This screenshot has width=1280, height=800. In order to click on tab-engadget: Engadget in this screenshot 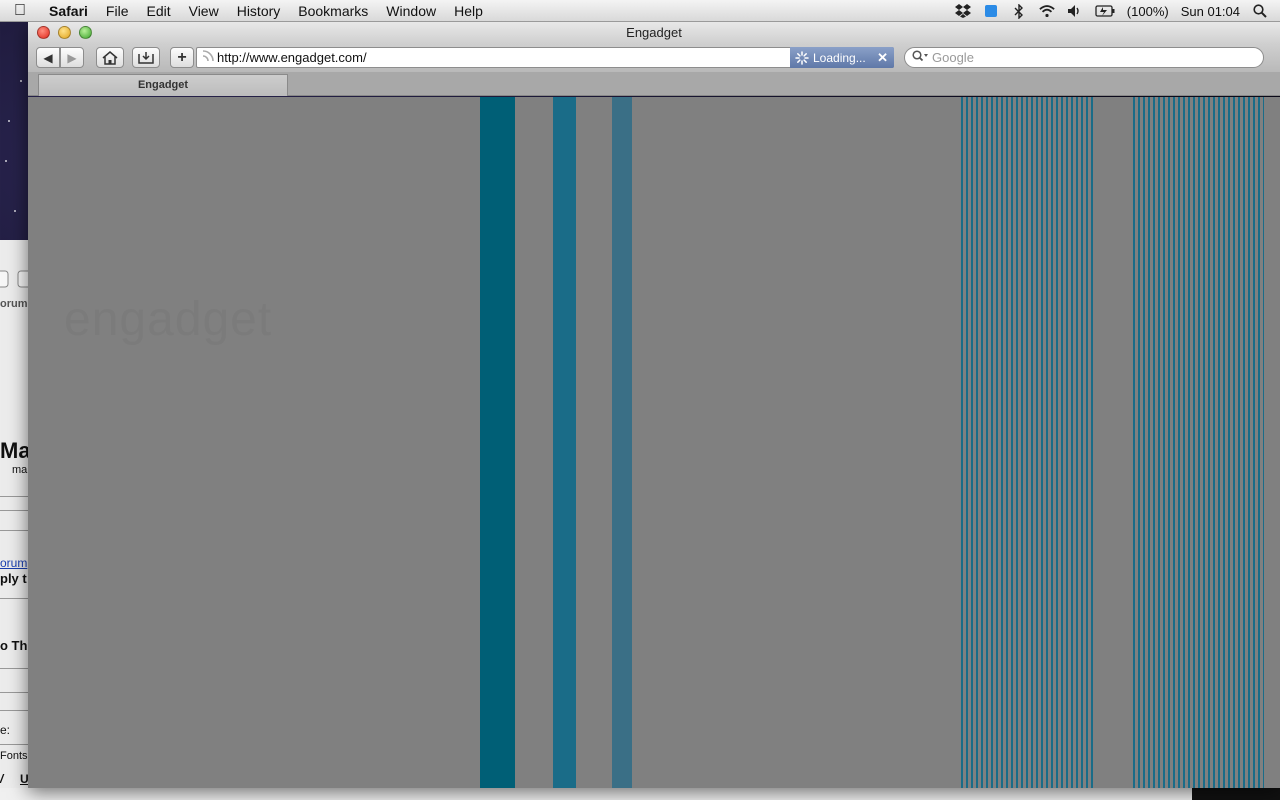, I will do `click(163, 85)`.